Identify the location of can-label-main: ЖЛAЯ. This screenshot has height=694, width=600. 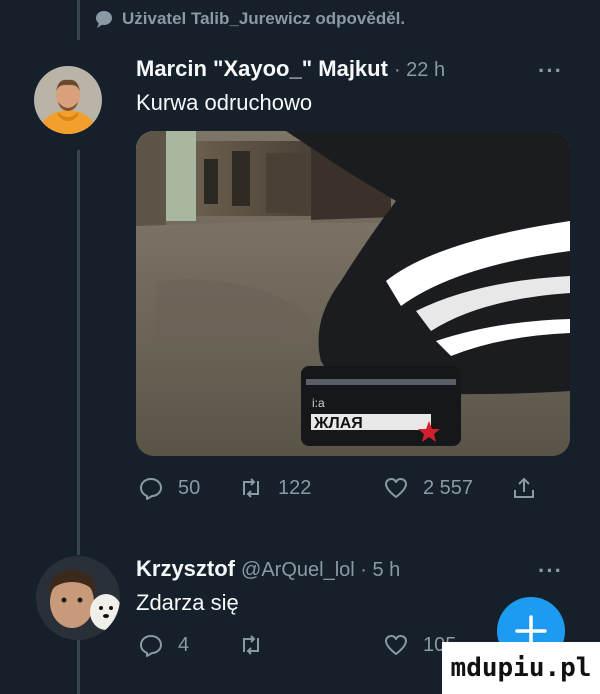
(338, 423).